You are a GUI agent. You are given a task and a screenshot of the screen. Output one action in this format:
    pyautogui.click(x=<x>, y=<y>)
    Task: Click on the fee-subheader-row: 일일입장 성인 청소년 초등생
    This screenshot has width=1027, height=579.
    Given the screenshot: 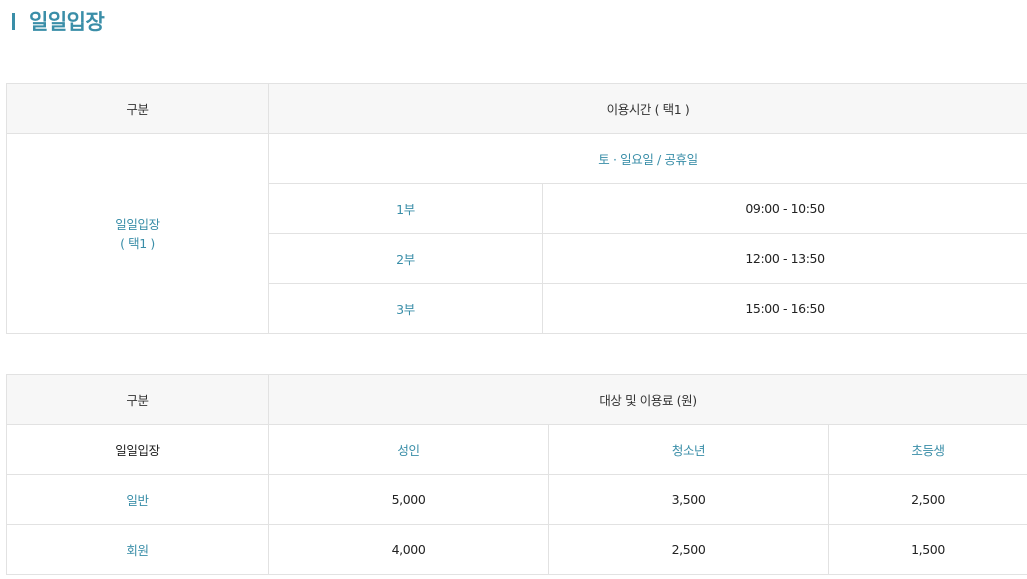 What is the action you would take?
    pyautogui.click(x=516, y=449)
    